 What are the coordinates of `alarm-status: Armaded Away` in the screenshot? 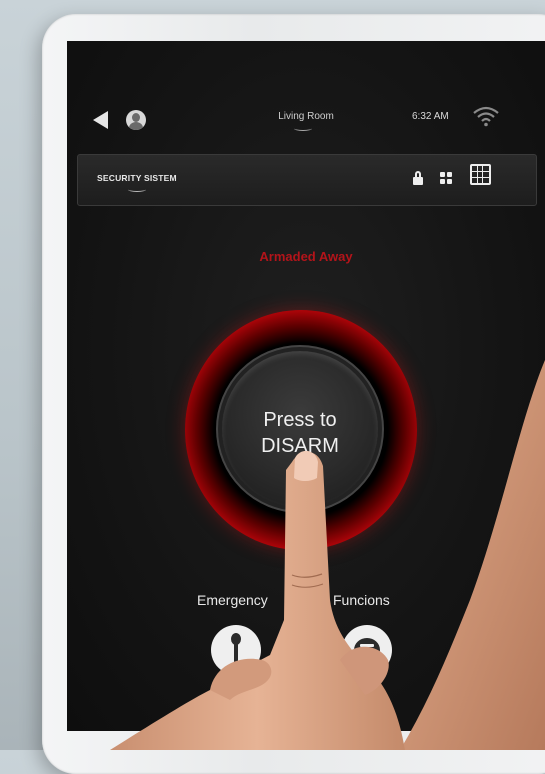 It's located at (306, 256).